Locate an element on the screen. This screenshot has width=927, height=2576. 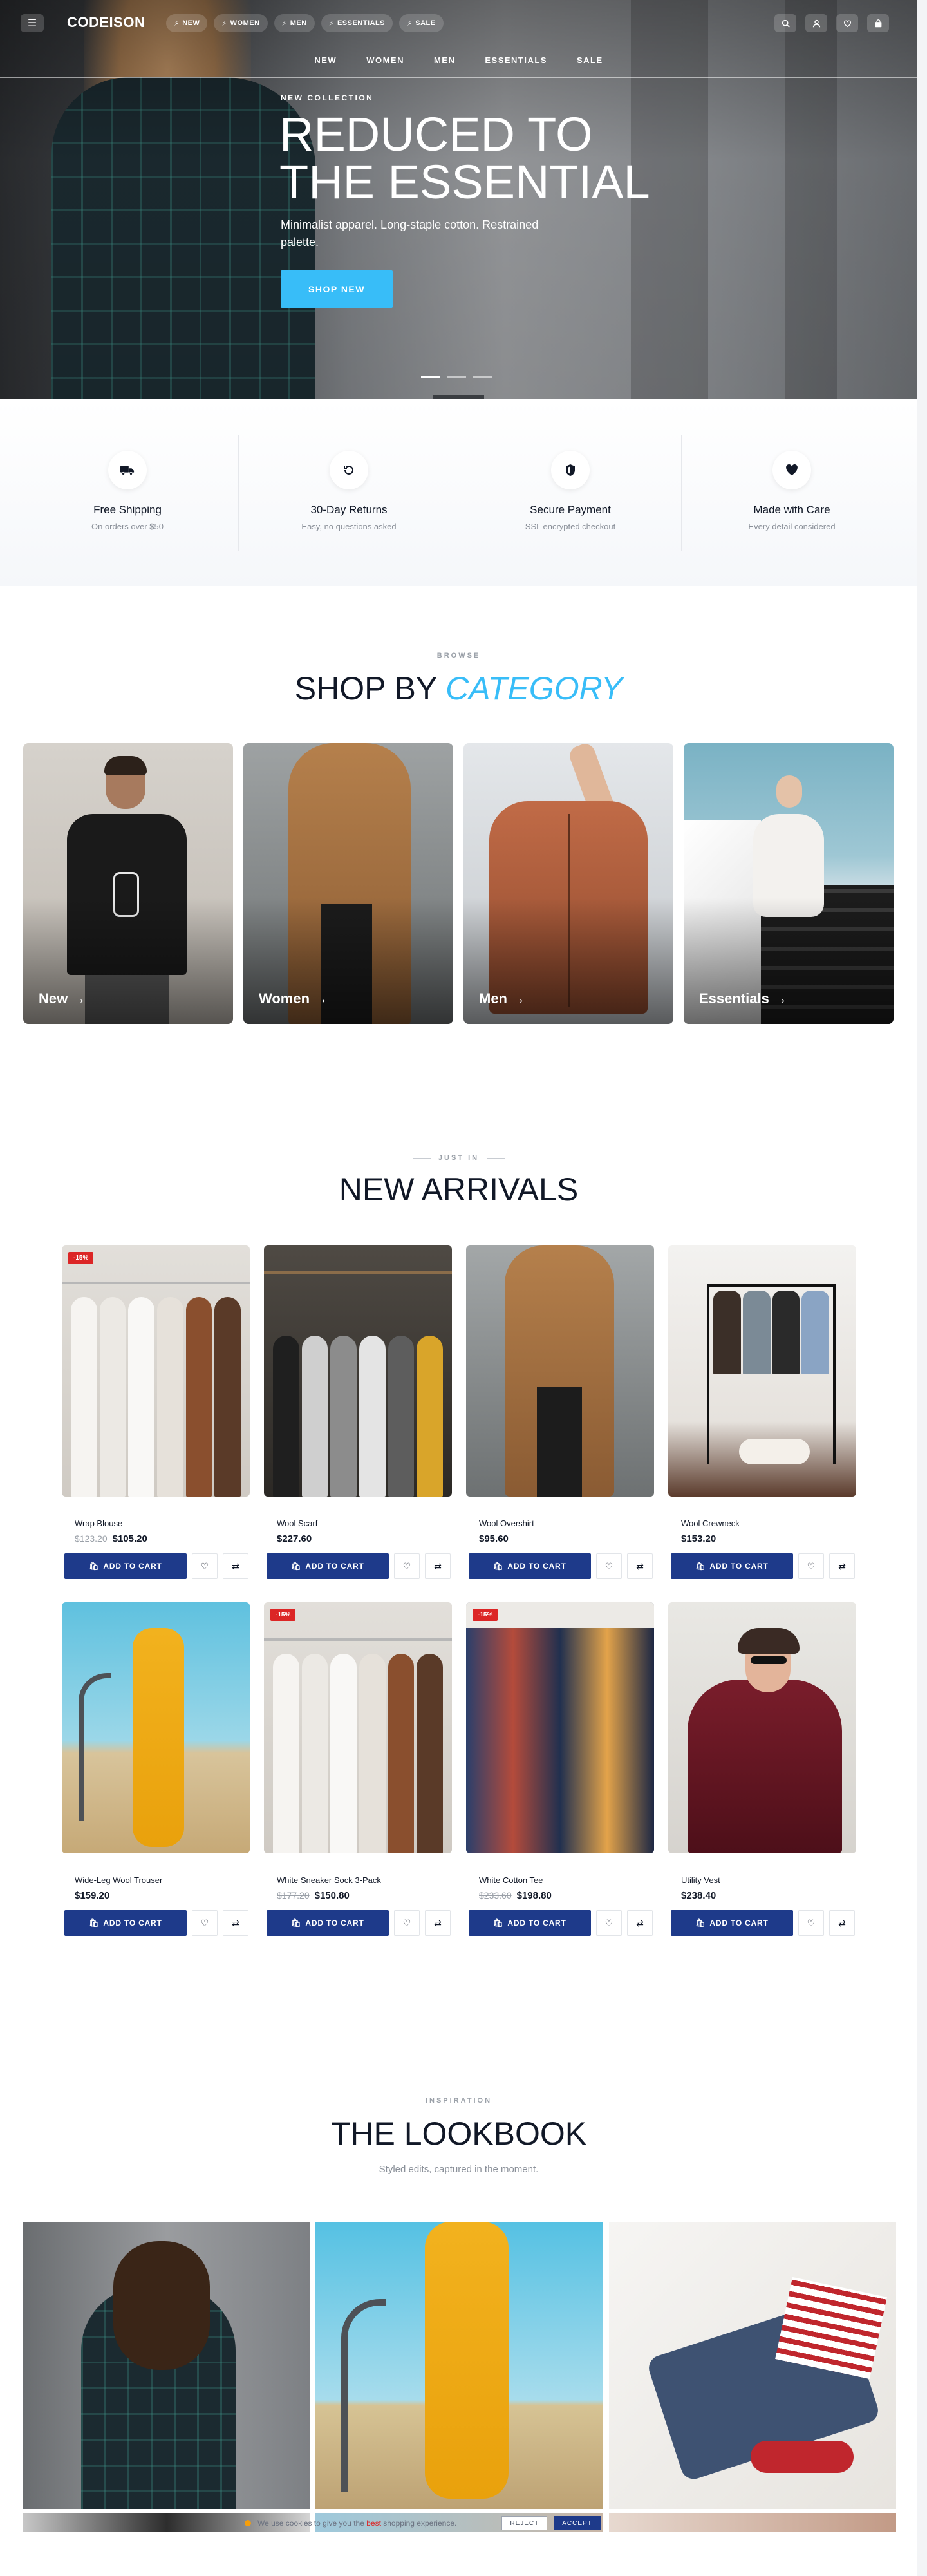
nav-link-new: NEW is located at coordinates (326, 60).